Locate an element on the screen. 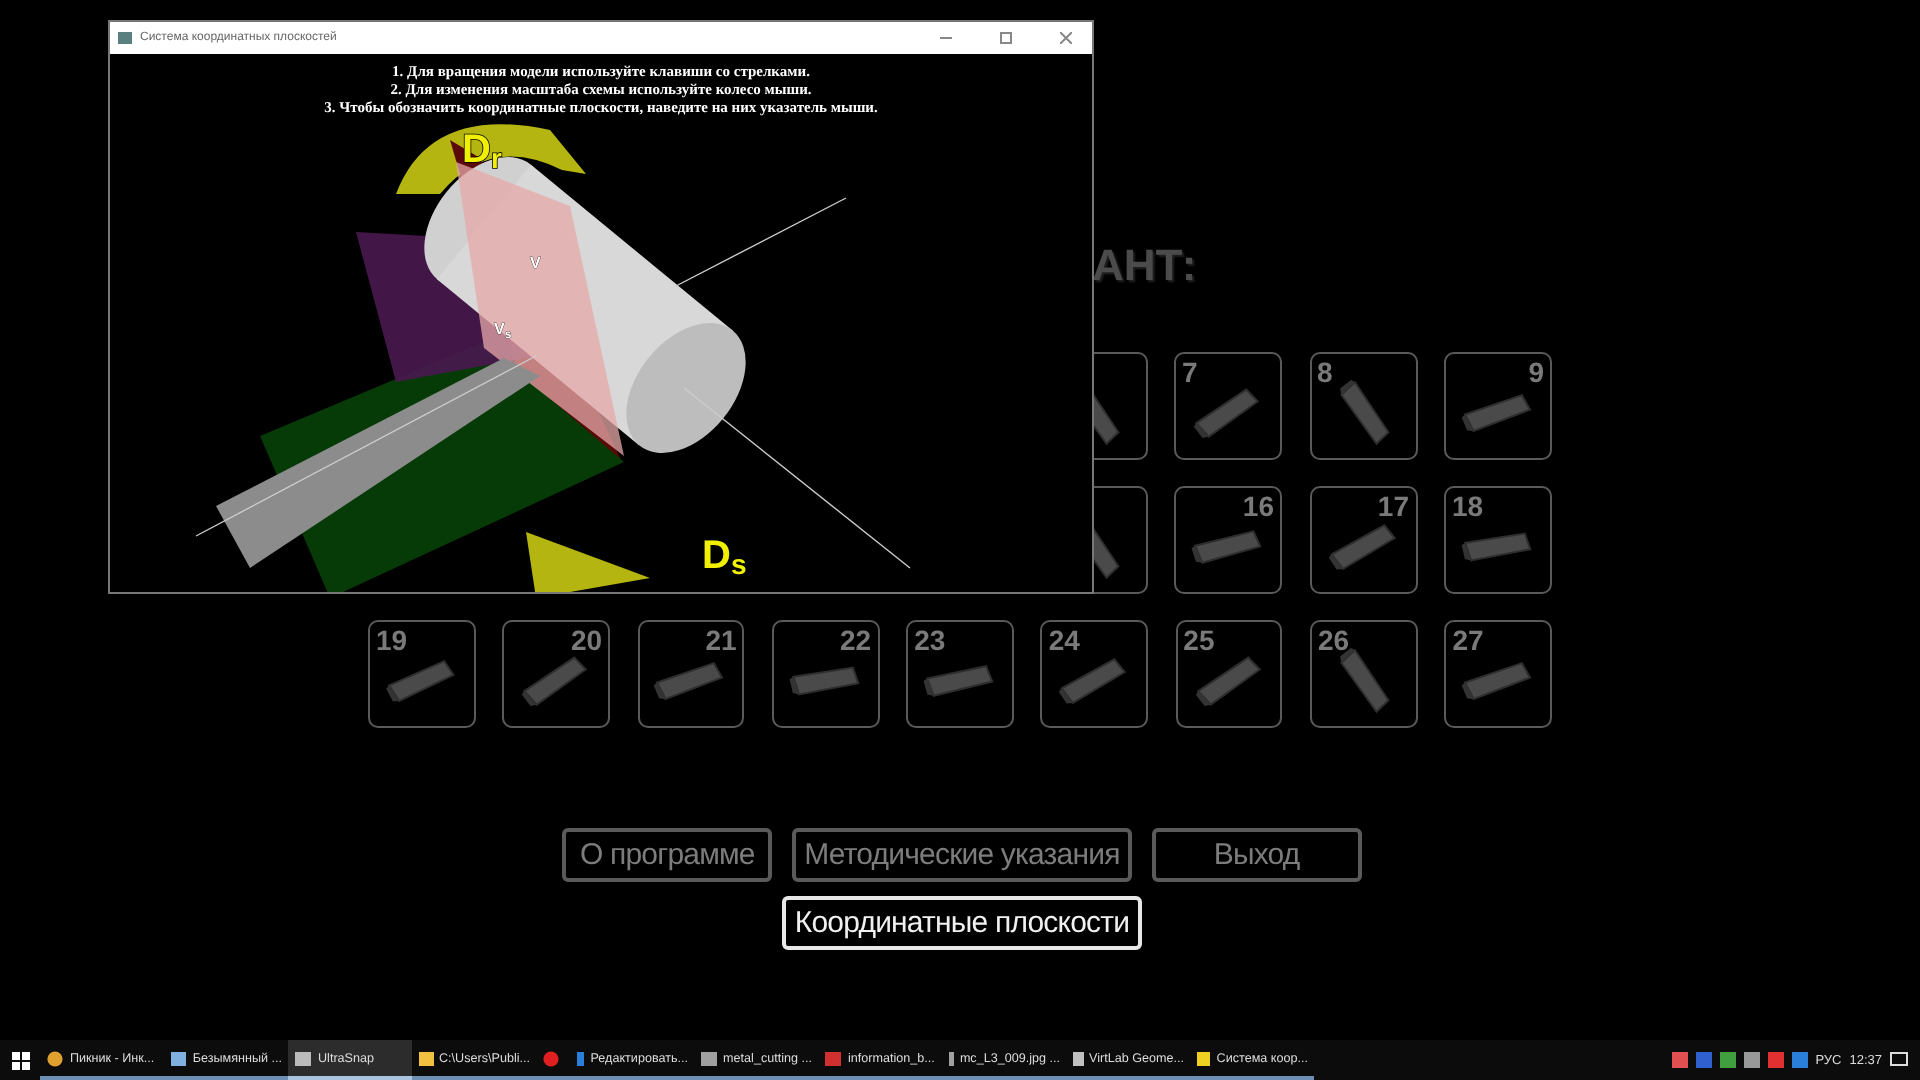  vector-label: D$_{s}$ is located at coordinates (724, 557).